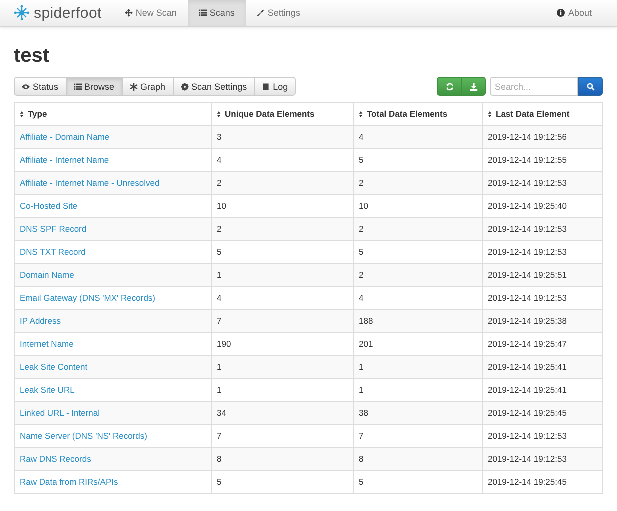 This screenshot has height=511, width=617. Describe the element at coordinates (47, 344) in the screenshot. I see `type-link: Internet Name` at that location.